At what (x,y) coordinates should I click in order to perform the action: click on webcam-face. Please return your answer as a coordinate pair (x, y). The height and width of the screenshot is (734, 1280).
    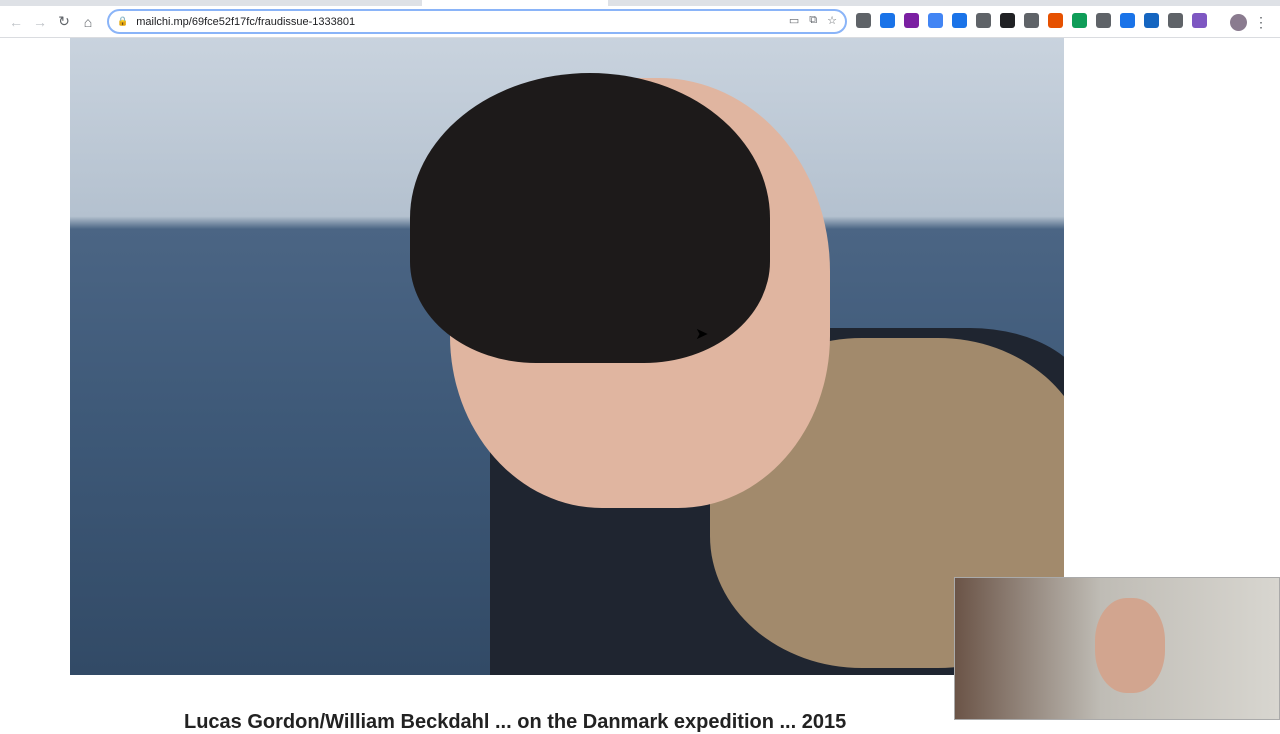
    Looking at the image, I should click on (1130, 645).